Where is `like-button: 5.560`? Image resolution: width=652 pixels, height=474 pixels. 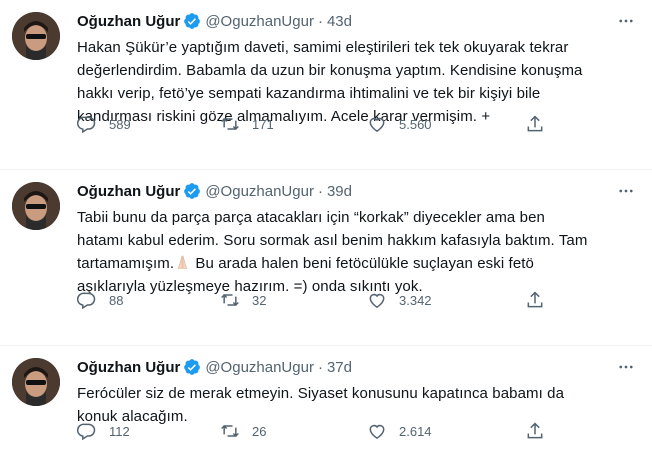 like-button: 5.560 is located at coordinates (399, 124).